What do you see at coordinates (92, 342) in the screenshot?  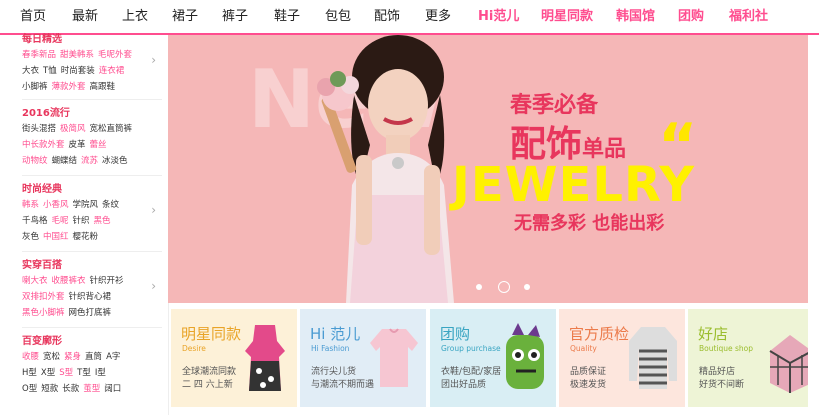 I see `section-title: 百变廓形` at bounding box center [92, 342].